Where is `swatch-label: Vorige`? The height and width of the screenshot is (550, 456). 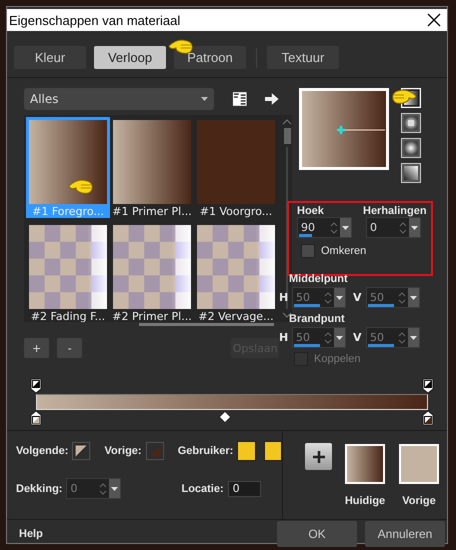 swatch-label: Vorige is located at coordinates (419, 501).